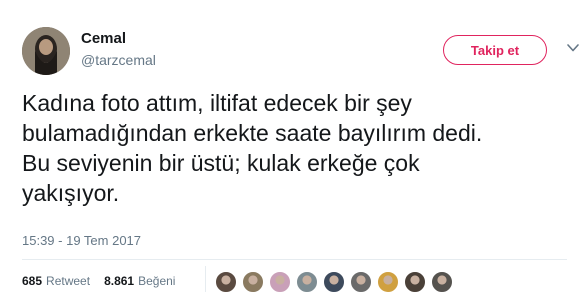 This screenshot has width=586, height=307. Describe the element at coordinates (118, 49) in the screenshot. I see `author-block: Cemal @tarzcemal` at that location.